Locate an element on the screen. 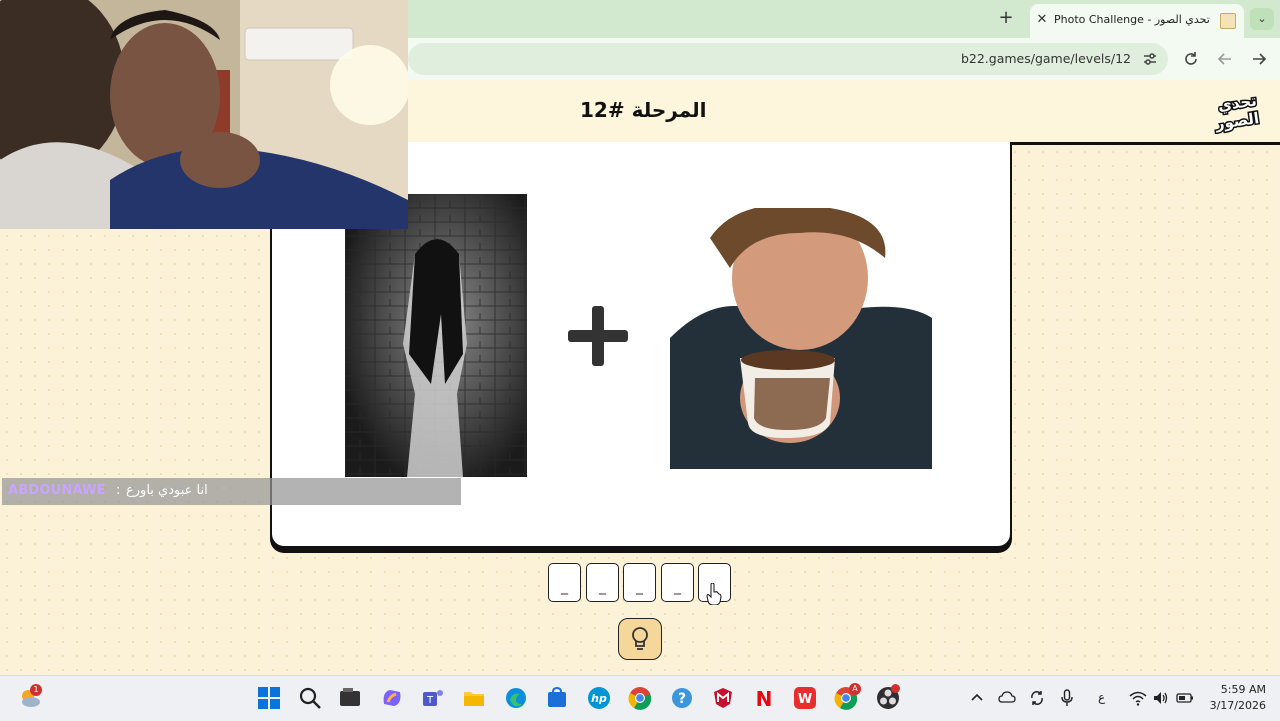 The height and width of the screenshot is (721, 1280). clock-date: 3/17/2026 is located at coordinates (1233, 705).